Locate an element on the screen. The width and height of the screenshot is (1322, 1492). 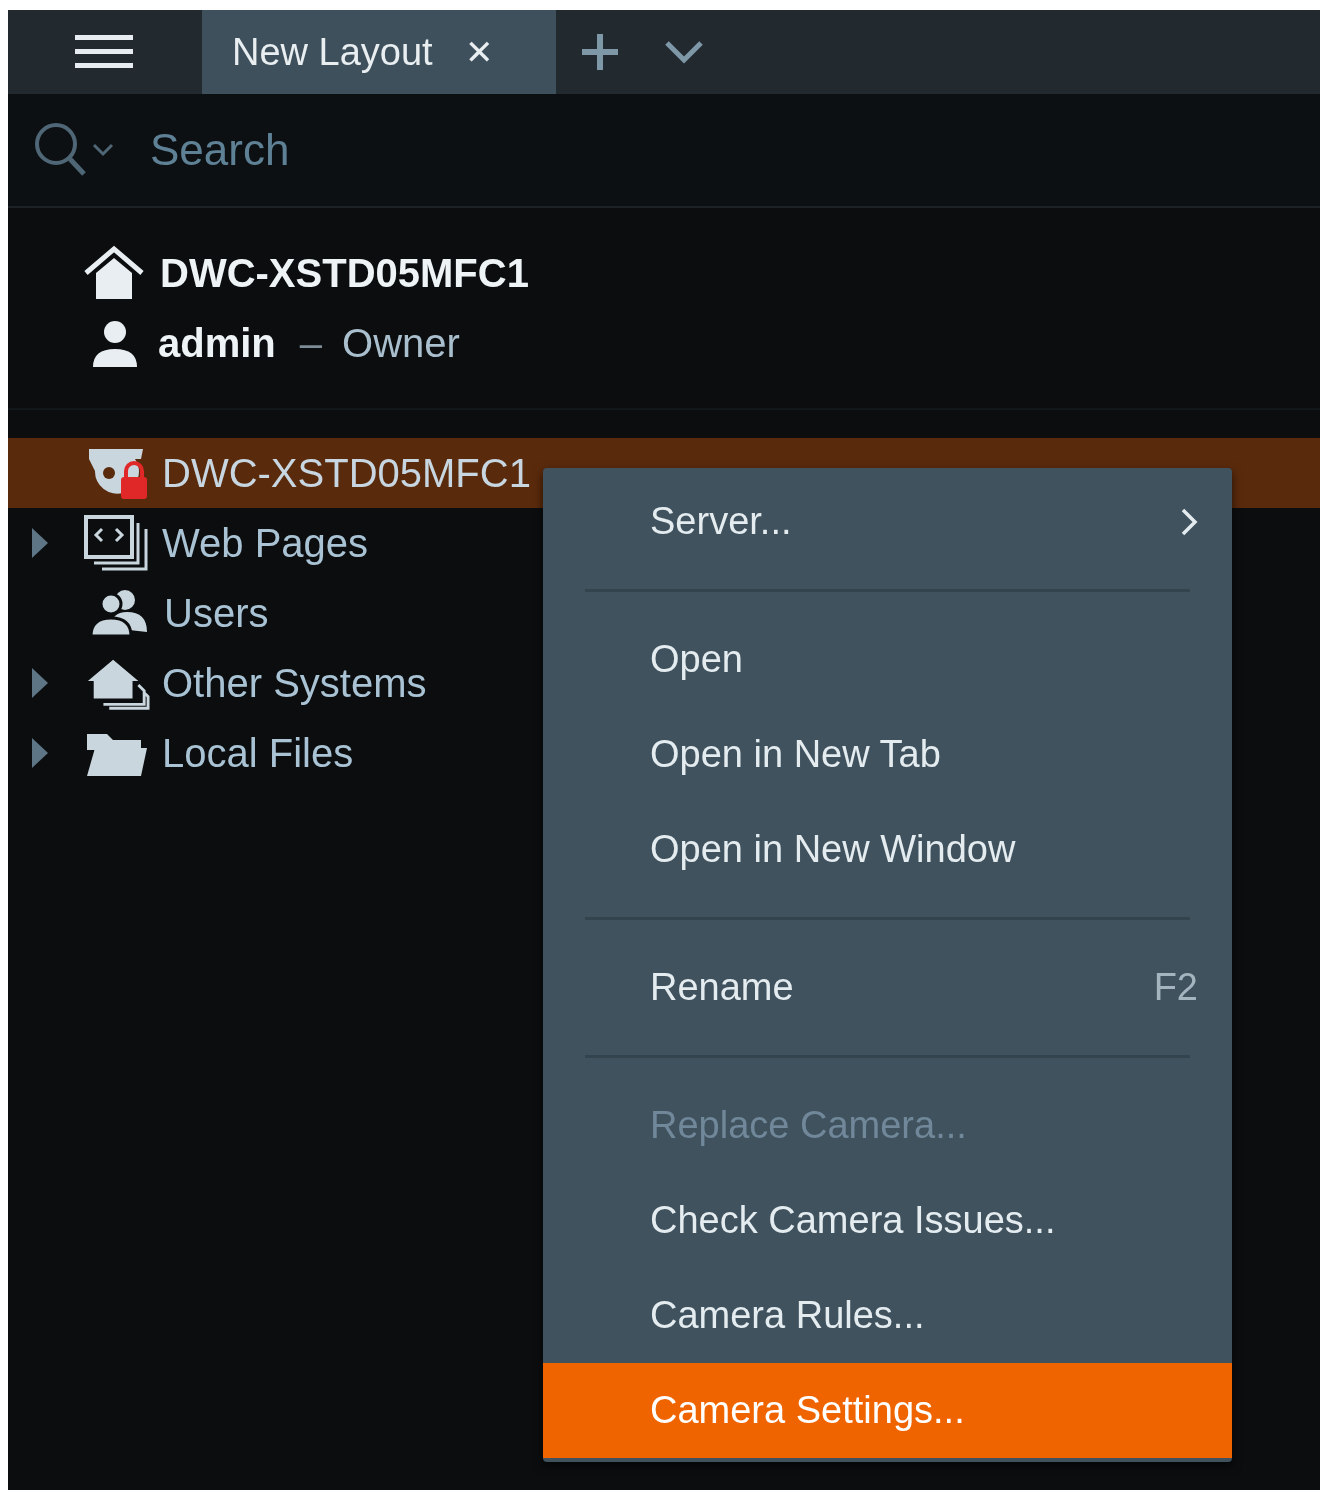
server-name: DWC-XSTD05MFC1 is located at coordinates (344, 273).